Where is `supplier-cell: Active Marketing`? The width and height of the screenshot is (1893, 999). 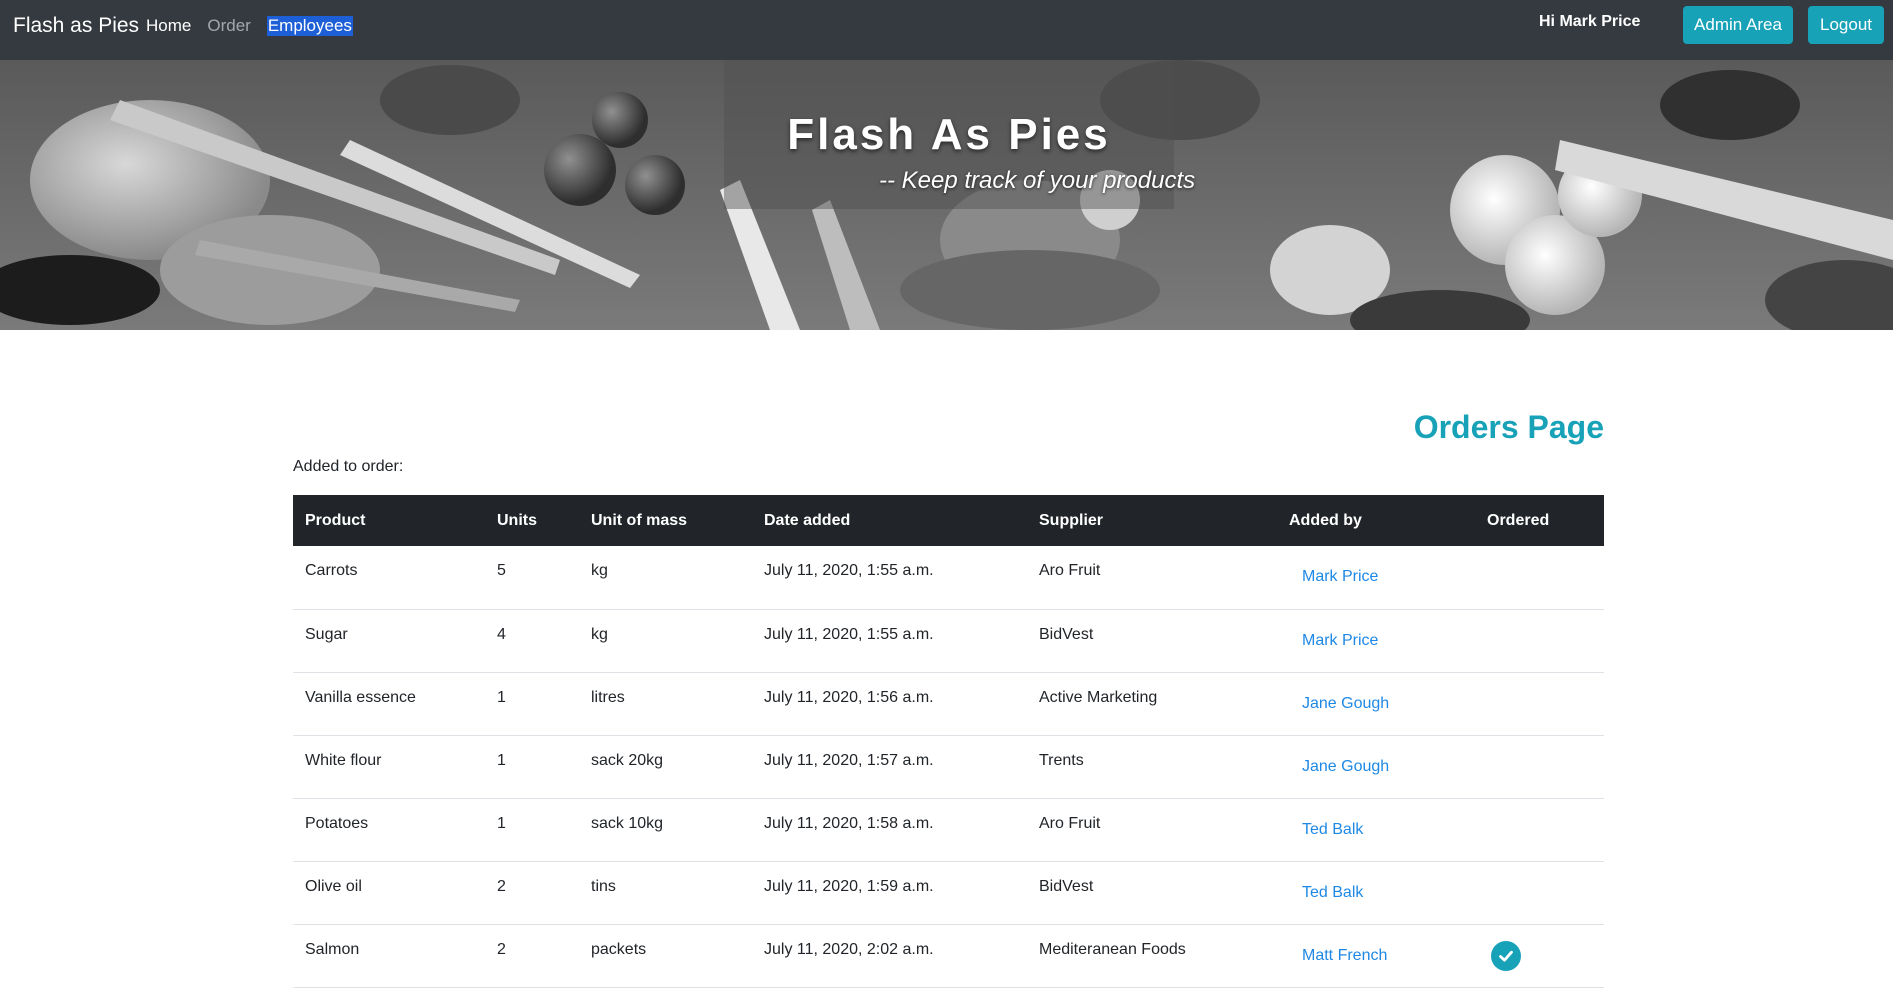 supplier-cell: Active Marketing is located at coordinates (1152, 704).